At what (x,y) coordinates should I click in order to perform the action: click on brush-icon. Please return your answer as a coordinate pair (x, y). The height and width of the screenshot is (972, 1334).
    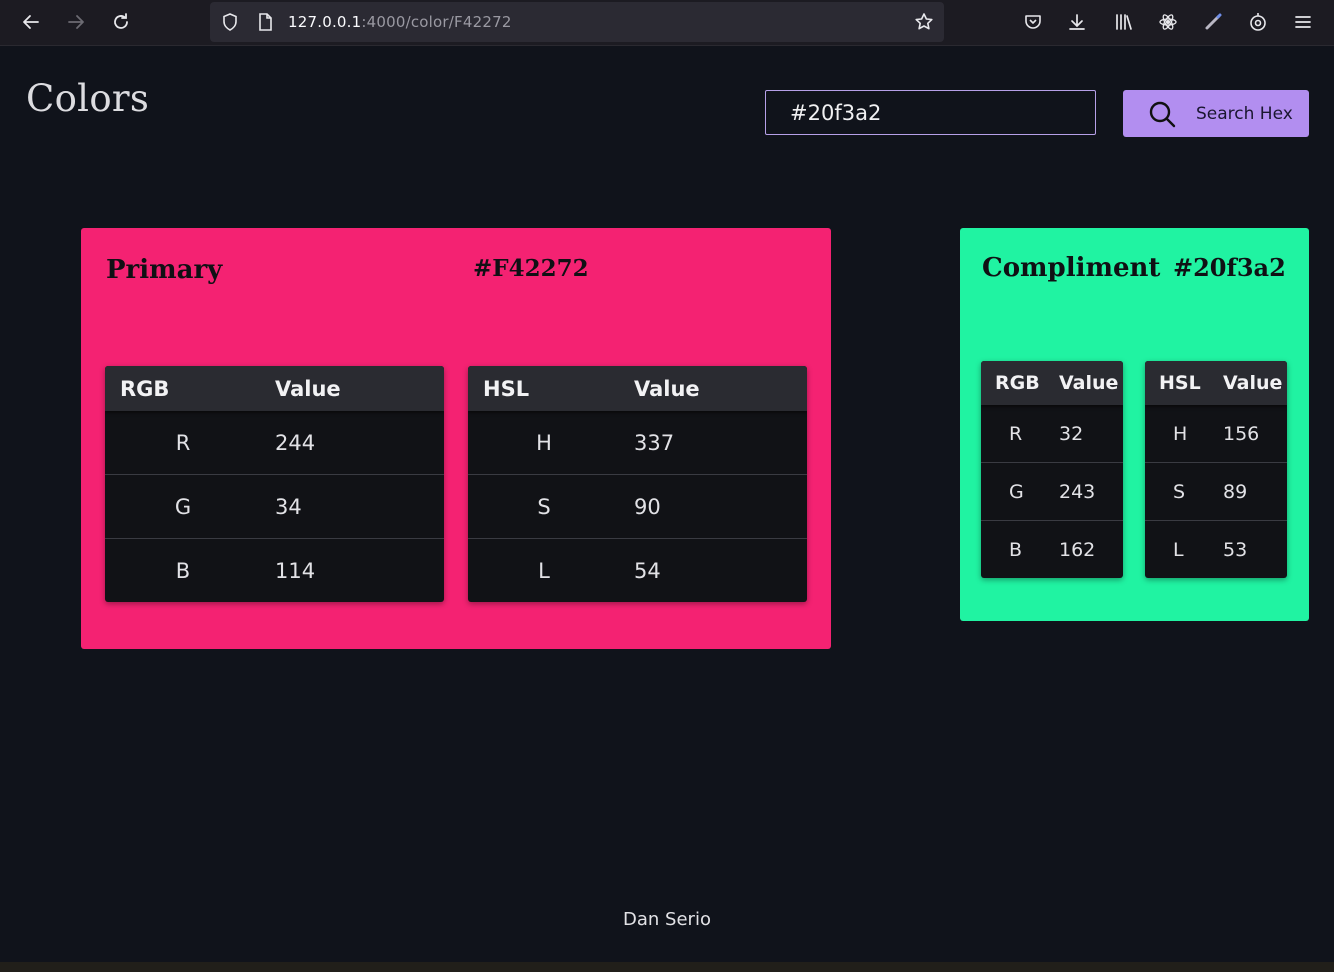
    Looking at the image, I should click on (1213, 22).